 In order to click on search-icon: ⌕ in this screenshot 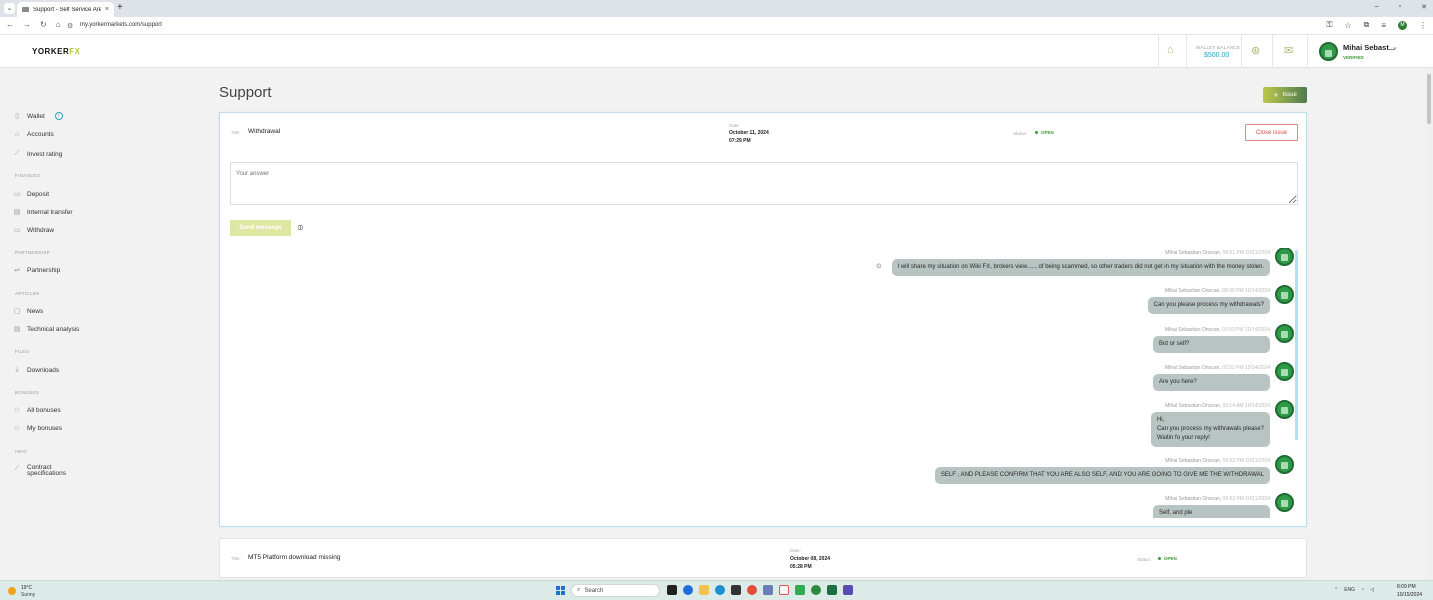, I will do `click(579, 590)`.